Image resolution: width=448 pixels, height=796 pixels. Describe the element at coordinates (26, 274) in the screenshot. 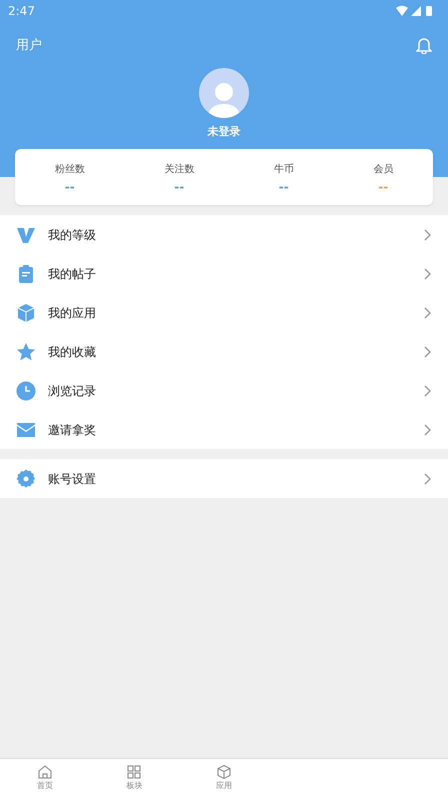

I see `clipboard-icon` at that location.